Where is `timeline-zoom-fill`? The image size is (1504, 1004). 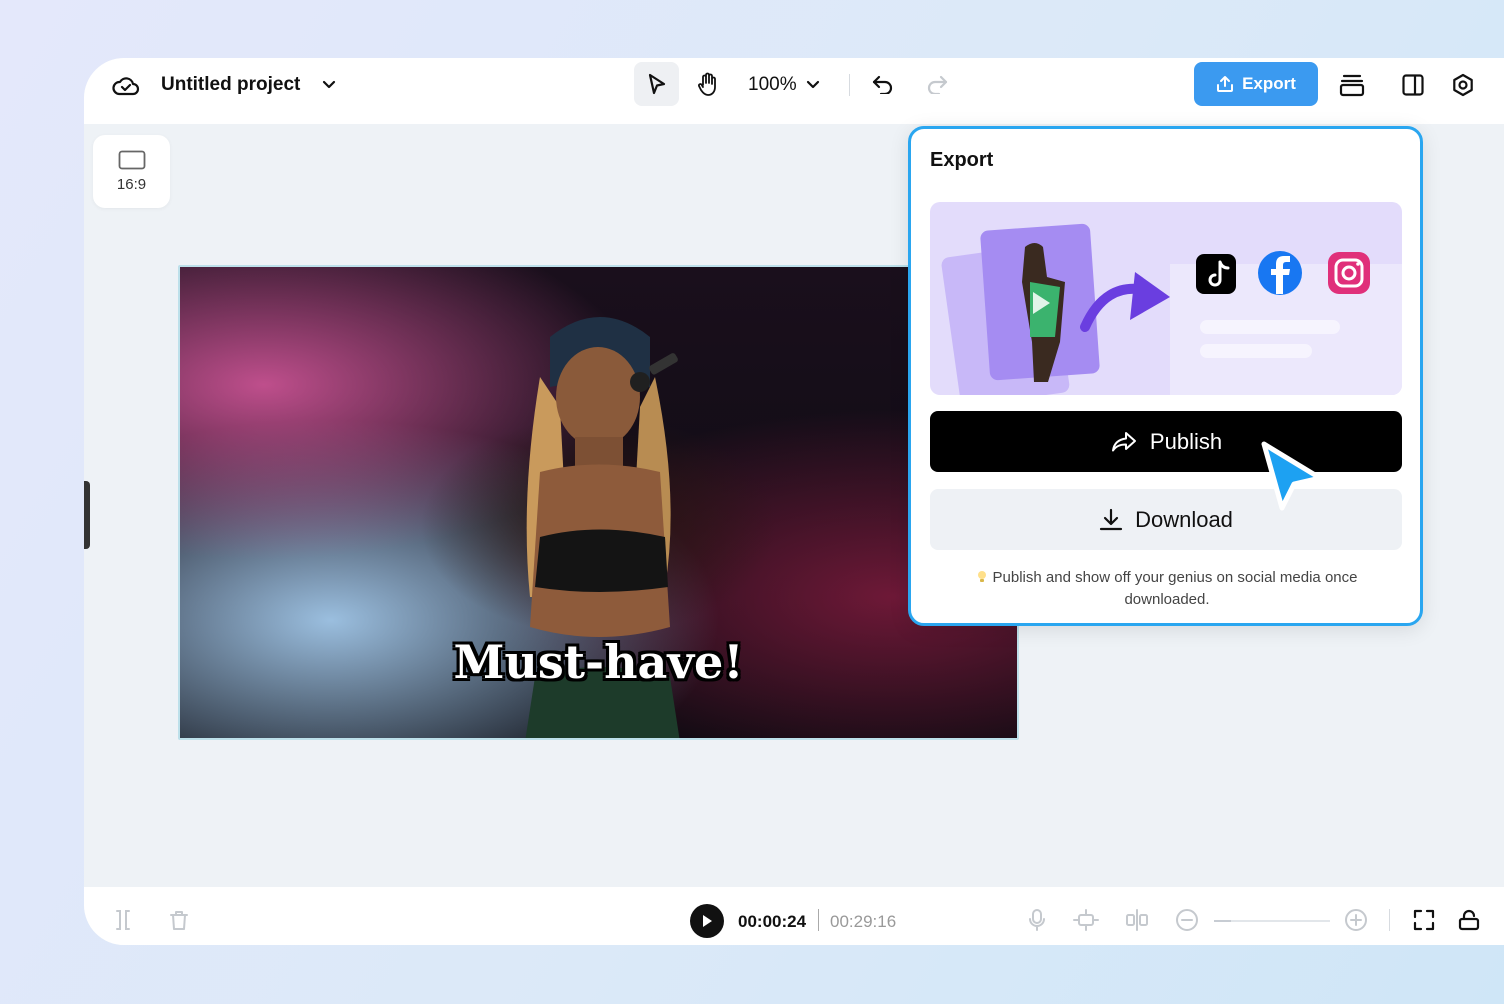
timeline-zoom-fill is located at coordinates (1223, 921).